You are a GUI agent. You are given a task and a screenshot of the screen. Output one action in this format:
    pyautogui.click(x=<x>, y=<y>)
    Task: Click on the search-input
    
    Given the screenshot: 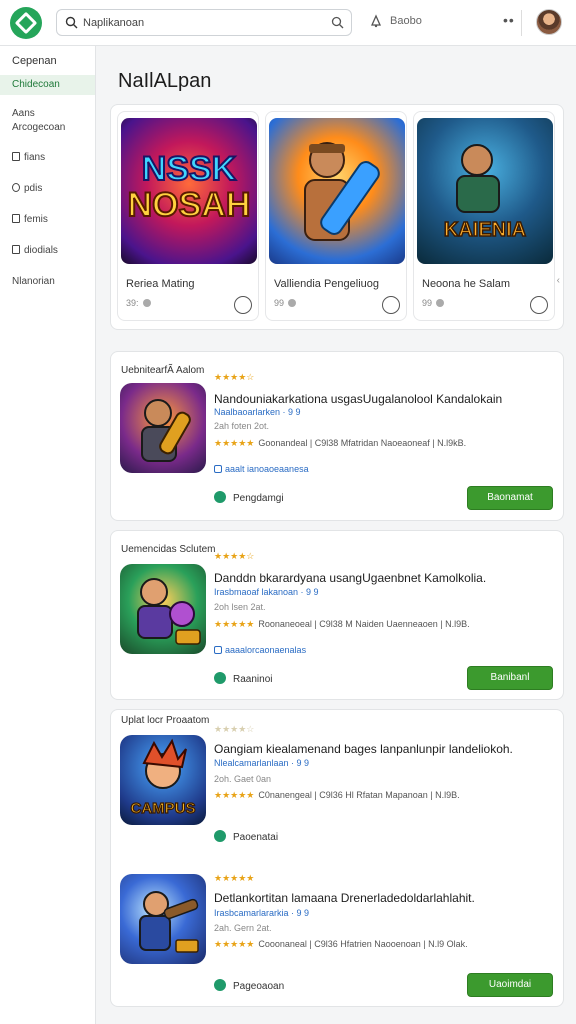 What is the action you would take?
    pyautogui.click(x=203, y=23)
    